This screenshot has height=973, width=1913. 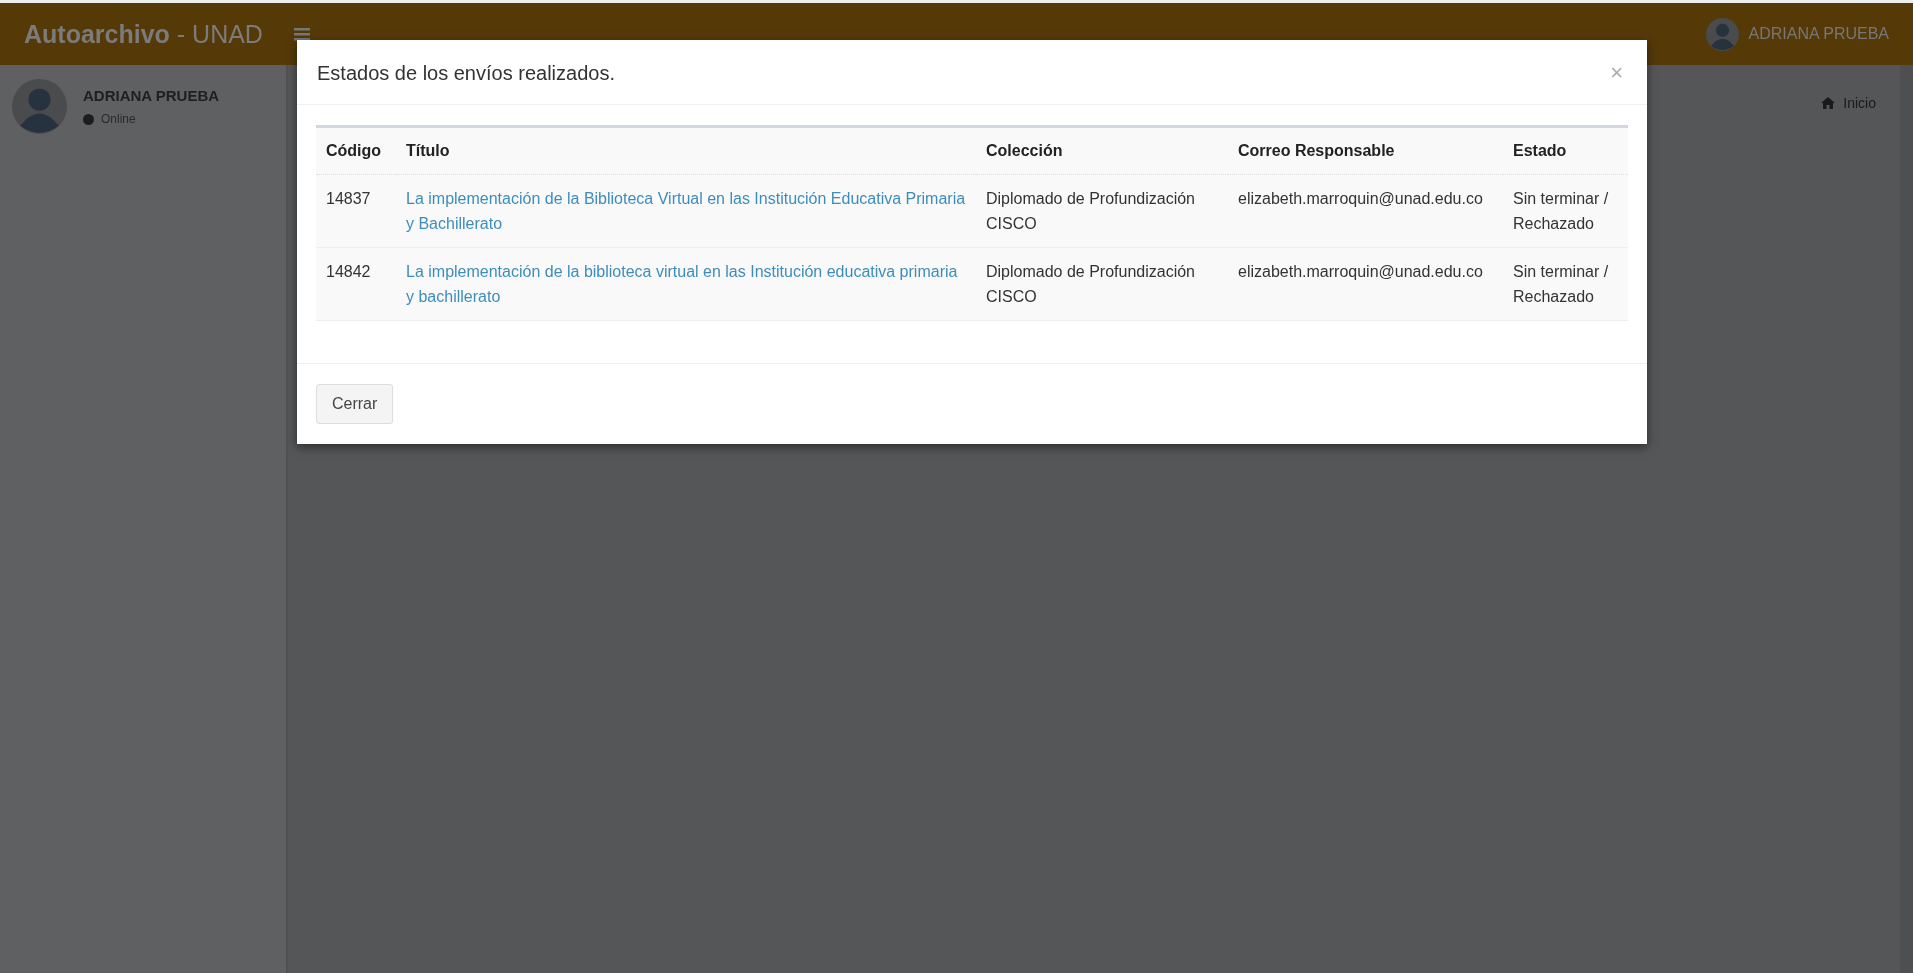 What do you see at coordinates (118, 119) in the screenshot?
I see `status-text: Online` at bounding box center [118, 119].